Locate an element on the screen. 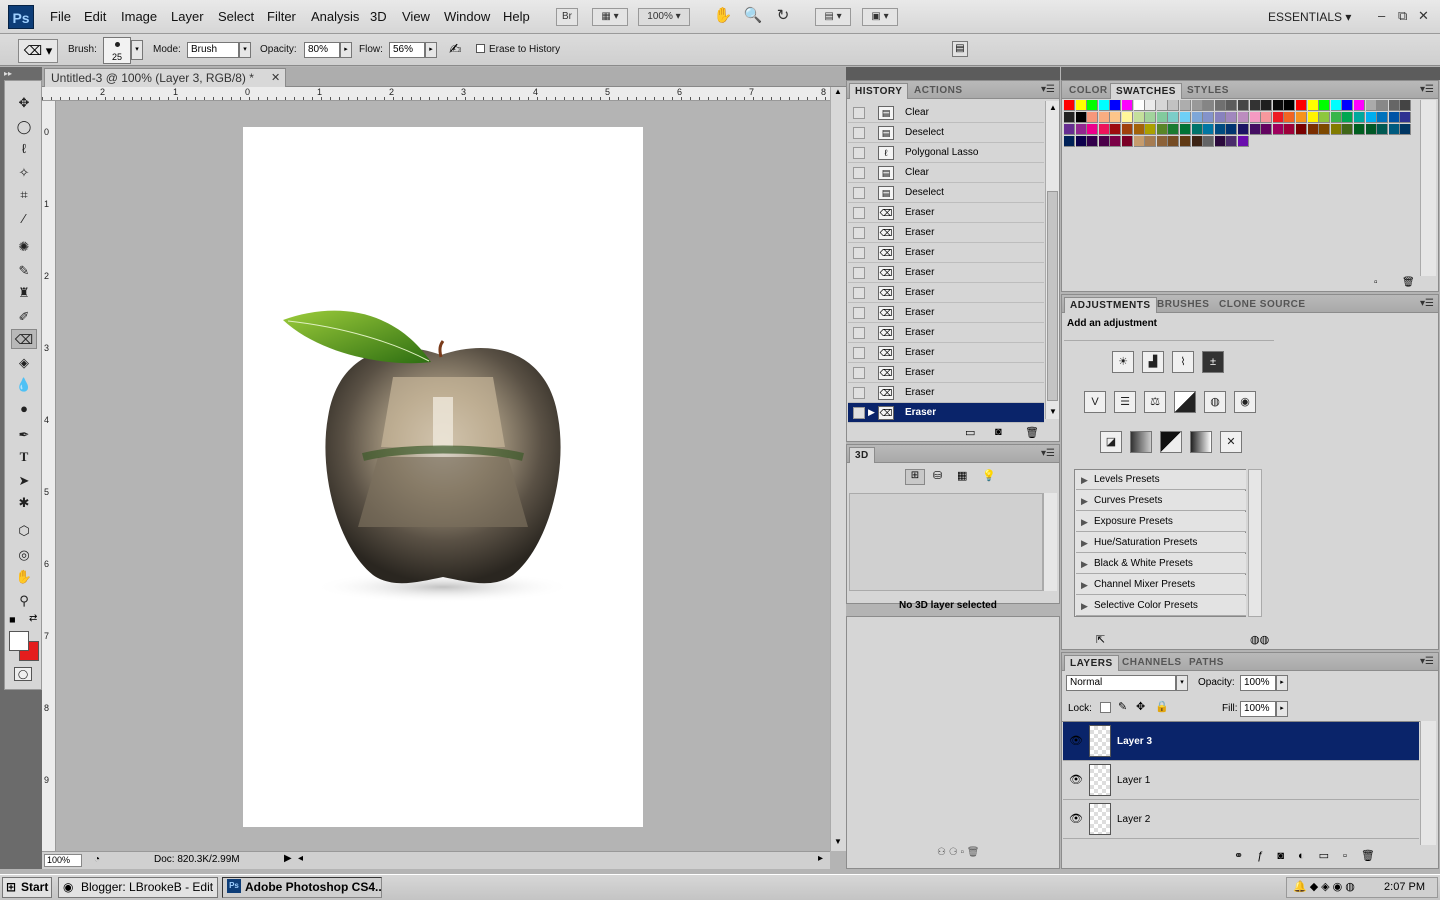 Image resolution: width=1440 pixels, height=900 pixels. brush-tool-icon: ✎ is located at coordinates (24, 271).